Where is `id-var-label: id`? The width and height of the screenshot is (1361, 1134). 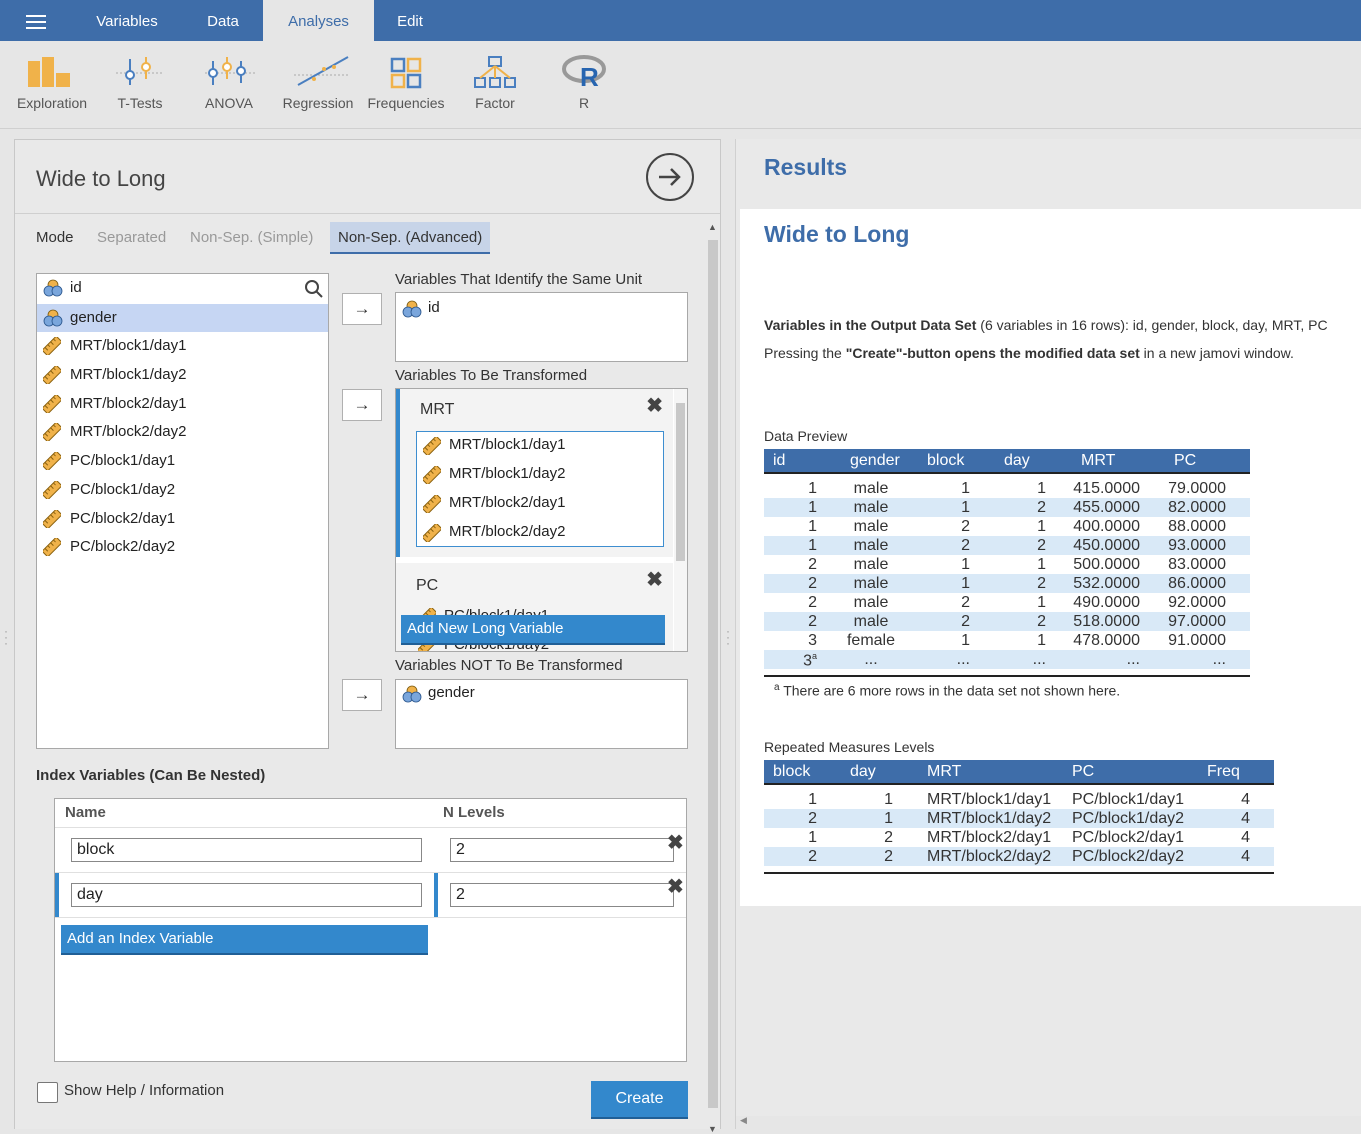 id-var-label: id is located at coordinates (434, 307).